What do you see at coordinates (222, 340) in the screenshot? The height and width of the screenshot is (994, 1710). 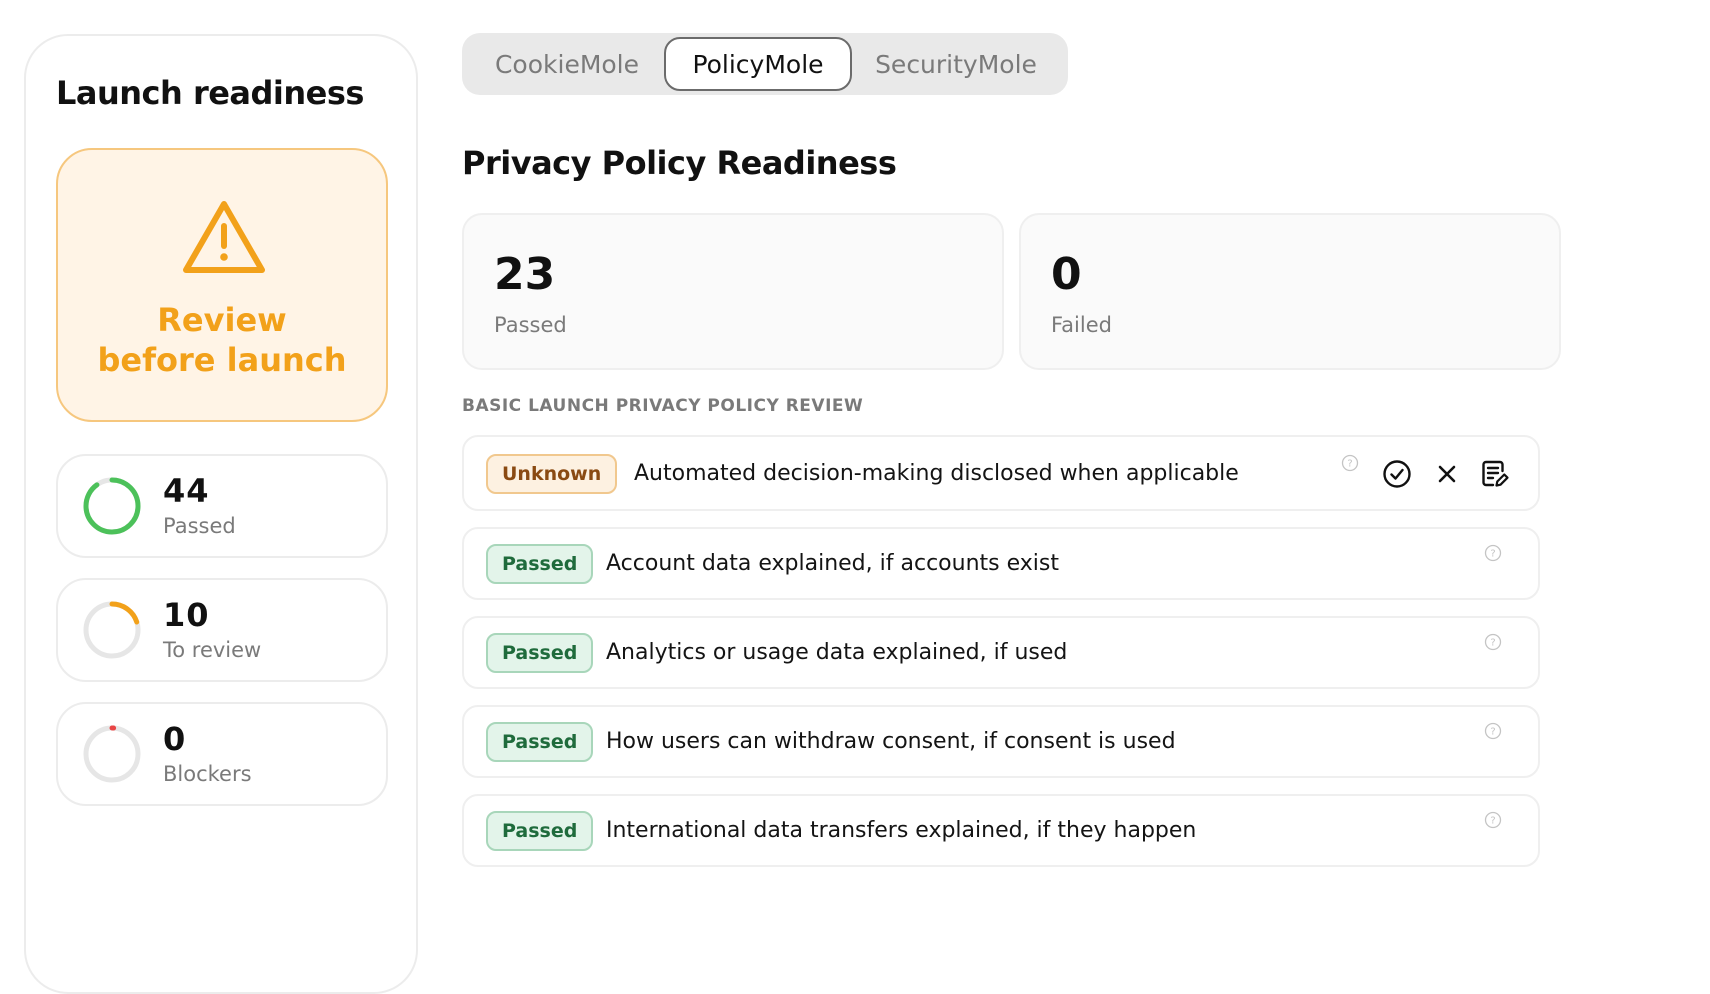 I see `launch-status-text: Review before launch` at bounding box center [222, 340].